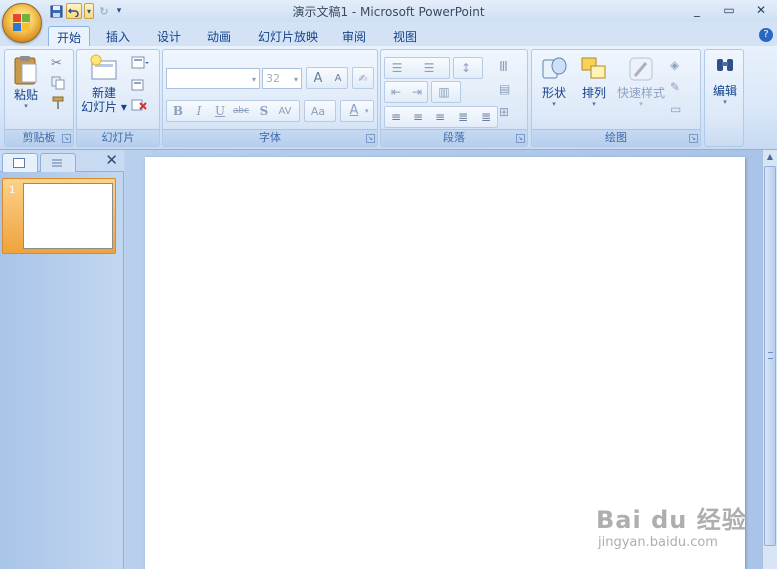 The width and height of the screenshot is (777, 569). I want to click on italic-button: I, so click(199, 111).